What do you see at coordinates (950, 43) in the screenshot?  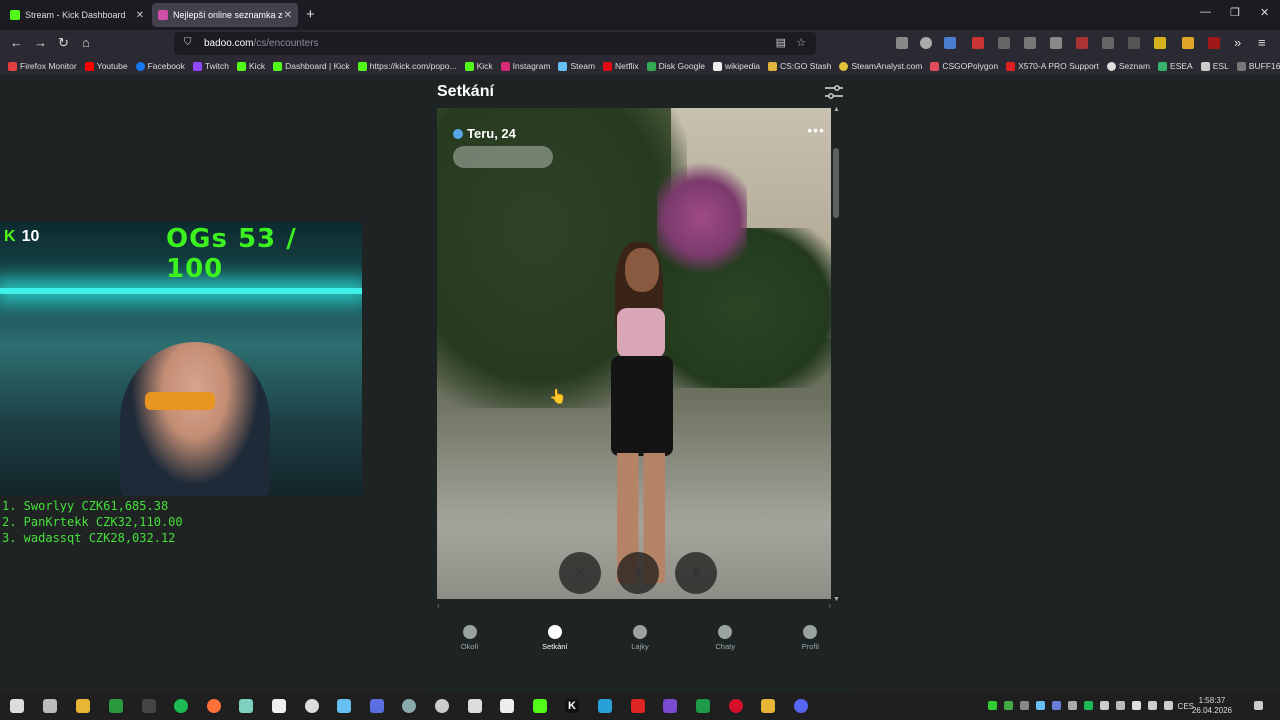 I see `steam-ext-icon` at bounding box center [950, 43].